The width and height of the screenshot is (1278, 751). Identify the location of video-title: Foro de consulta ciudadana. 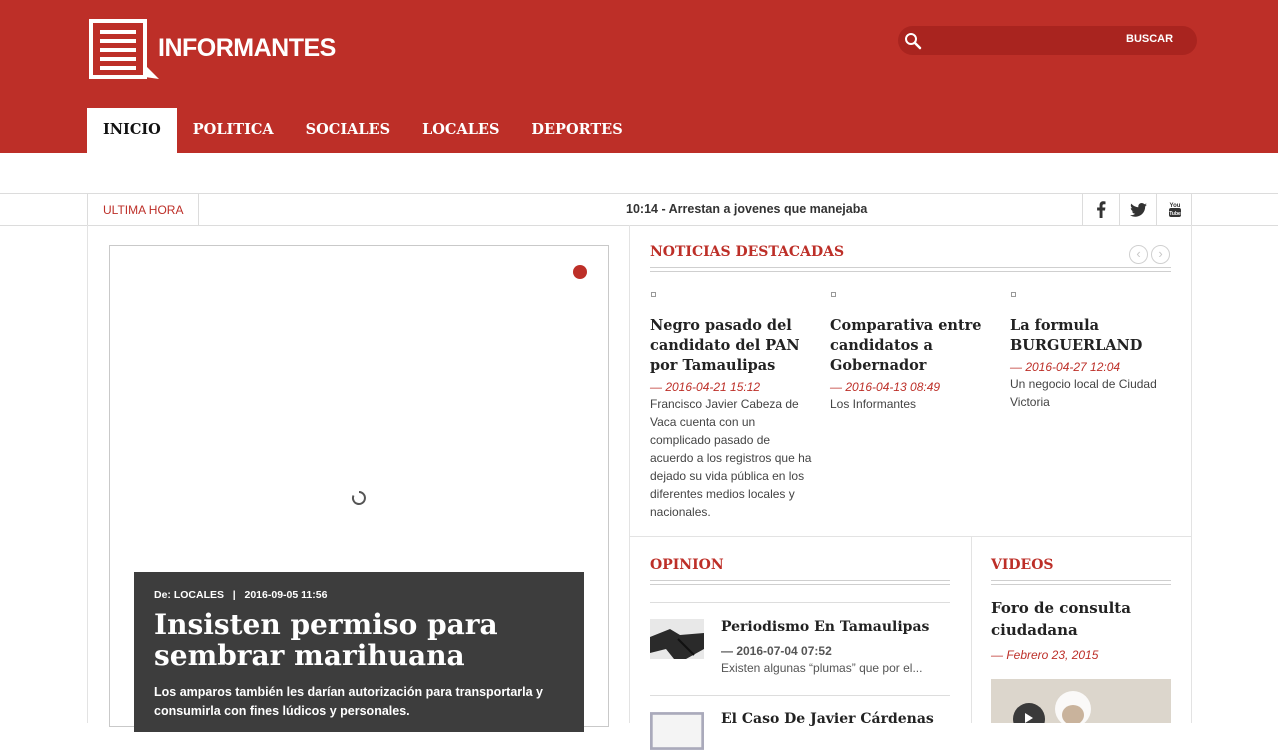
(1081, 619).